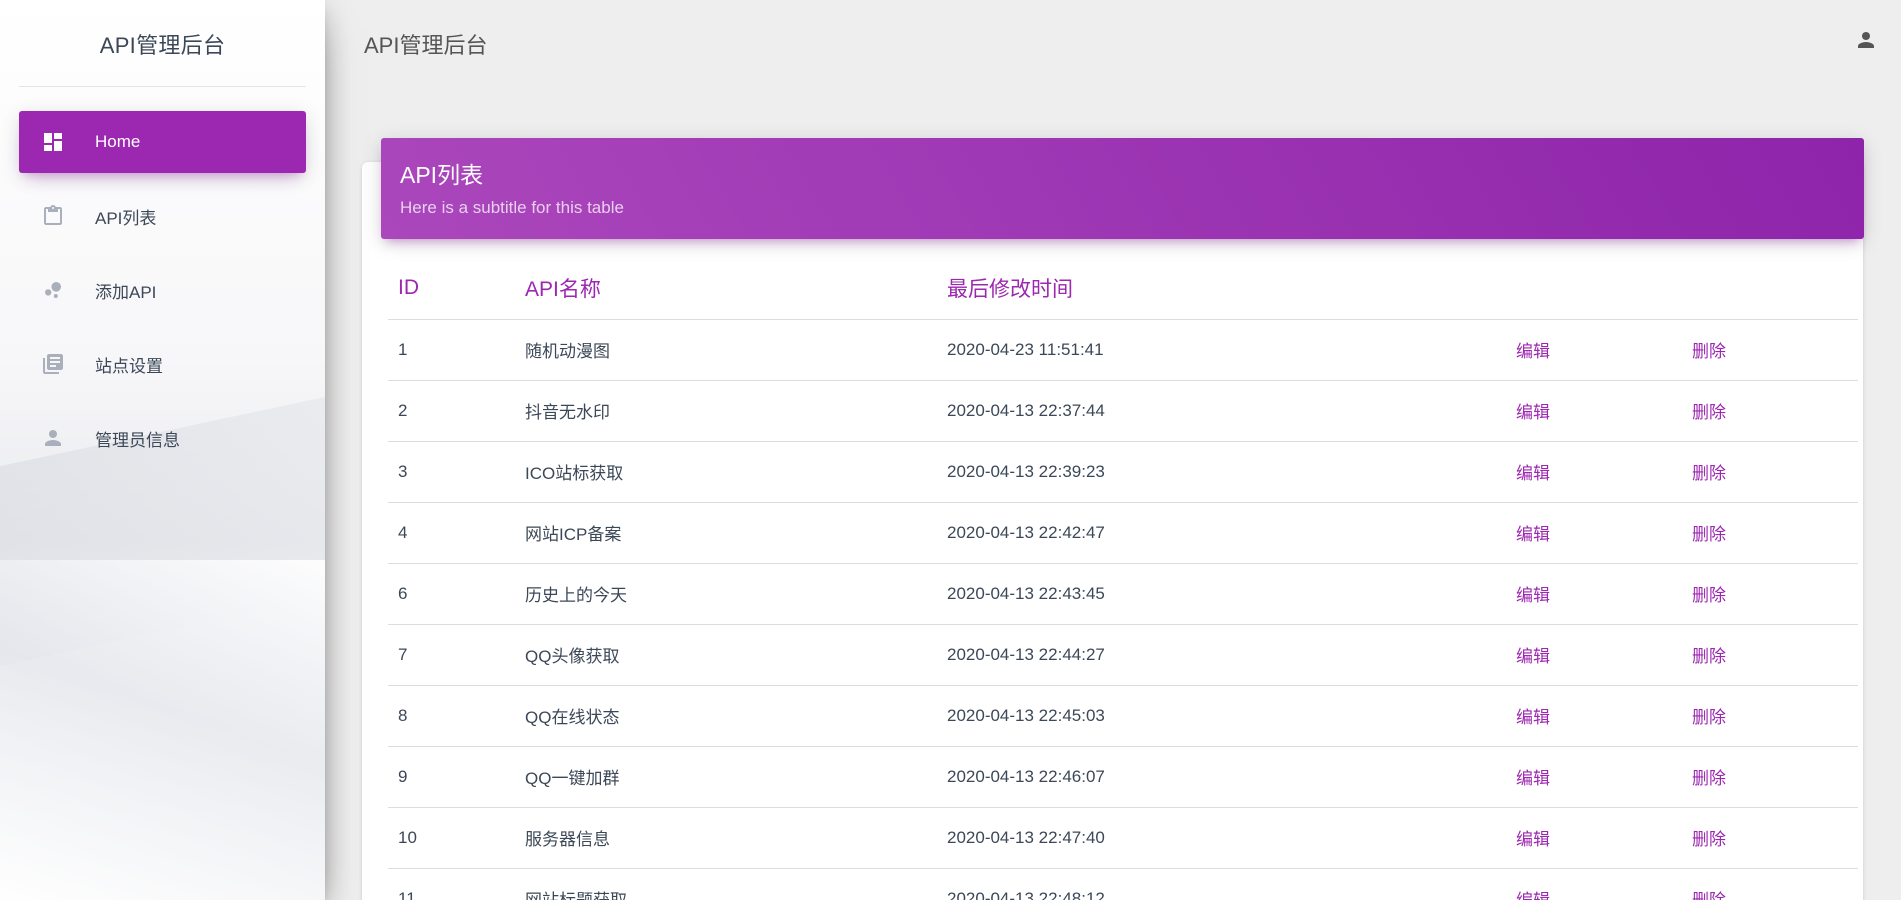 Image resolution: width=1901 pixels, height=900 pixels. Describe the element at coordinates (451, 411) in the screenshot. I see `cell-id: 2` at that location.